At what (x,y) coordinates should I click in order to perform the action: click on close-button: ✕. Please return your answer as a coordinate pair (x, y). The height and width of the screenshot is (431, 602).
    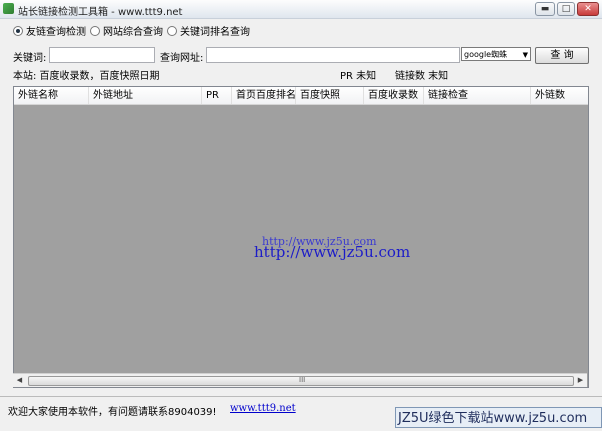
    Looking at the image, I should click on (588, 9).